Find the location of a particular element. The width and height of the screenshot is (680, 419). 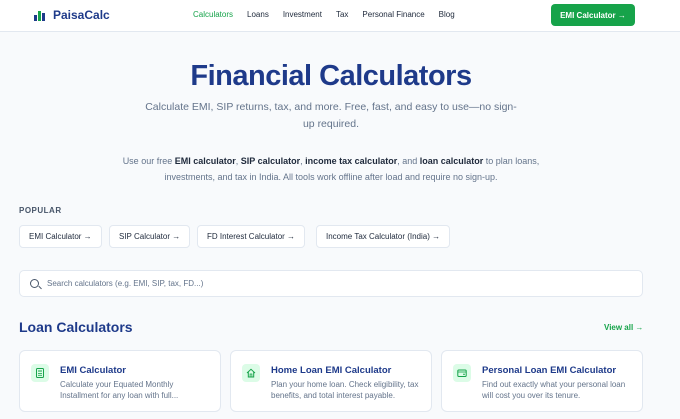

nav-calculators: Calculators is located at coordinates (213, 14).